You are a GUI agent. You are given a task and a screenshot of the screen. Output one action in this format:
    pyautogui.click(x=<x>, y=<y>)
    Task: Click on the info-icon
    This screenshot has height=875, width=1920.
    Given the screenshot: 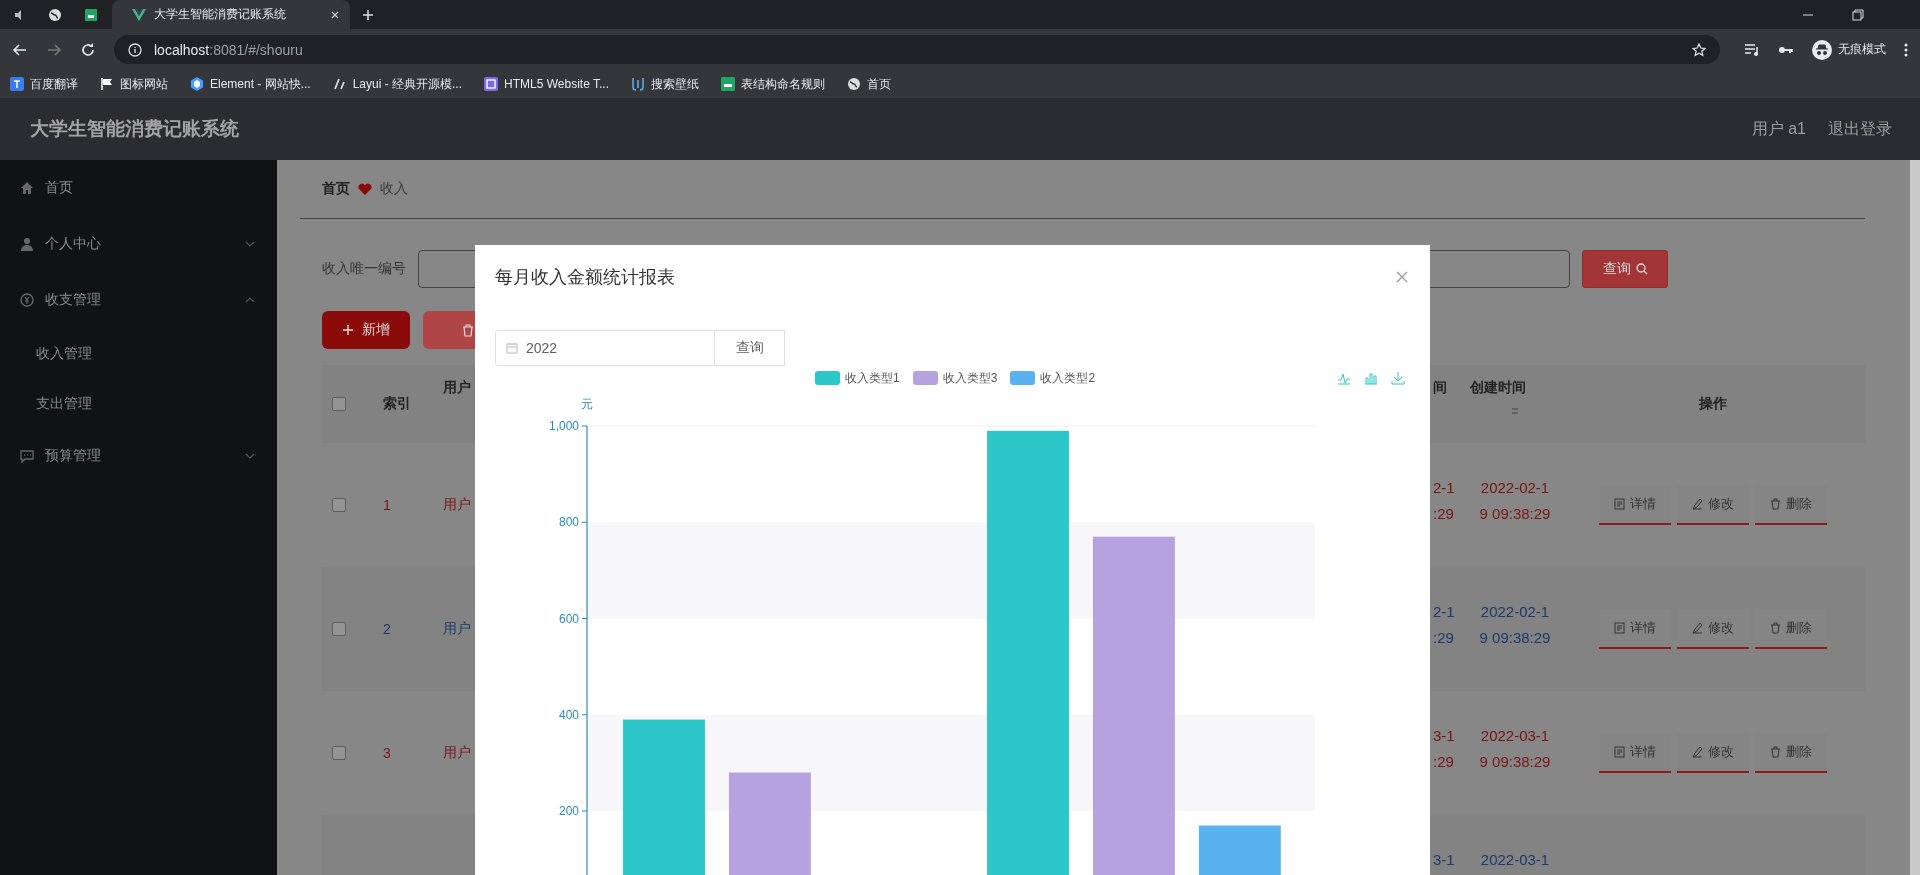 What is the action you would take?
    pyautogui.click(x=135, y=49)
    